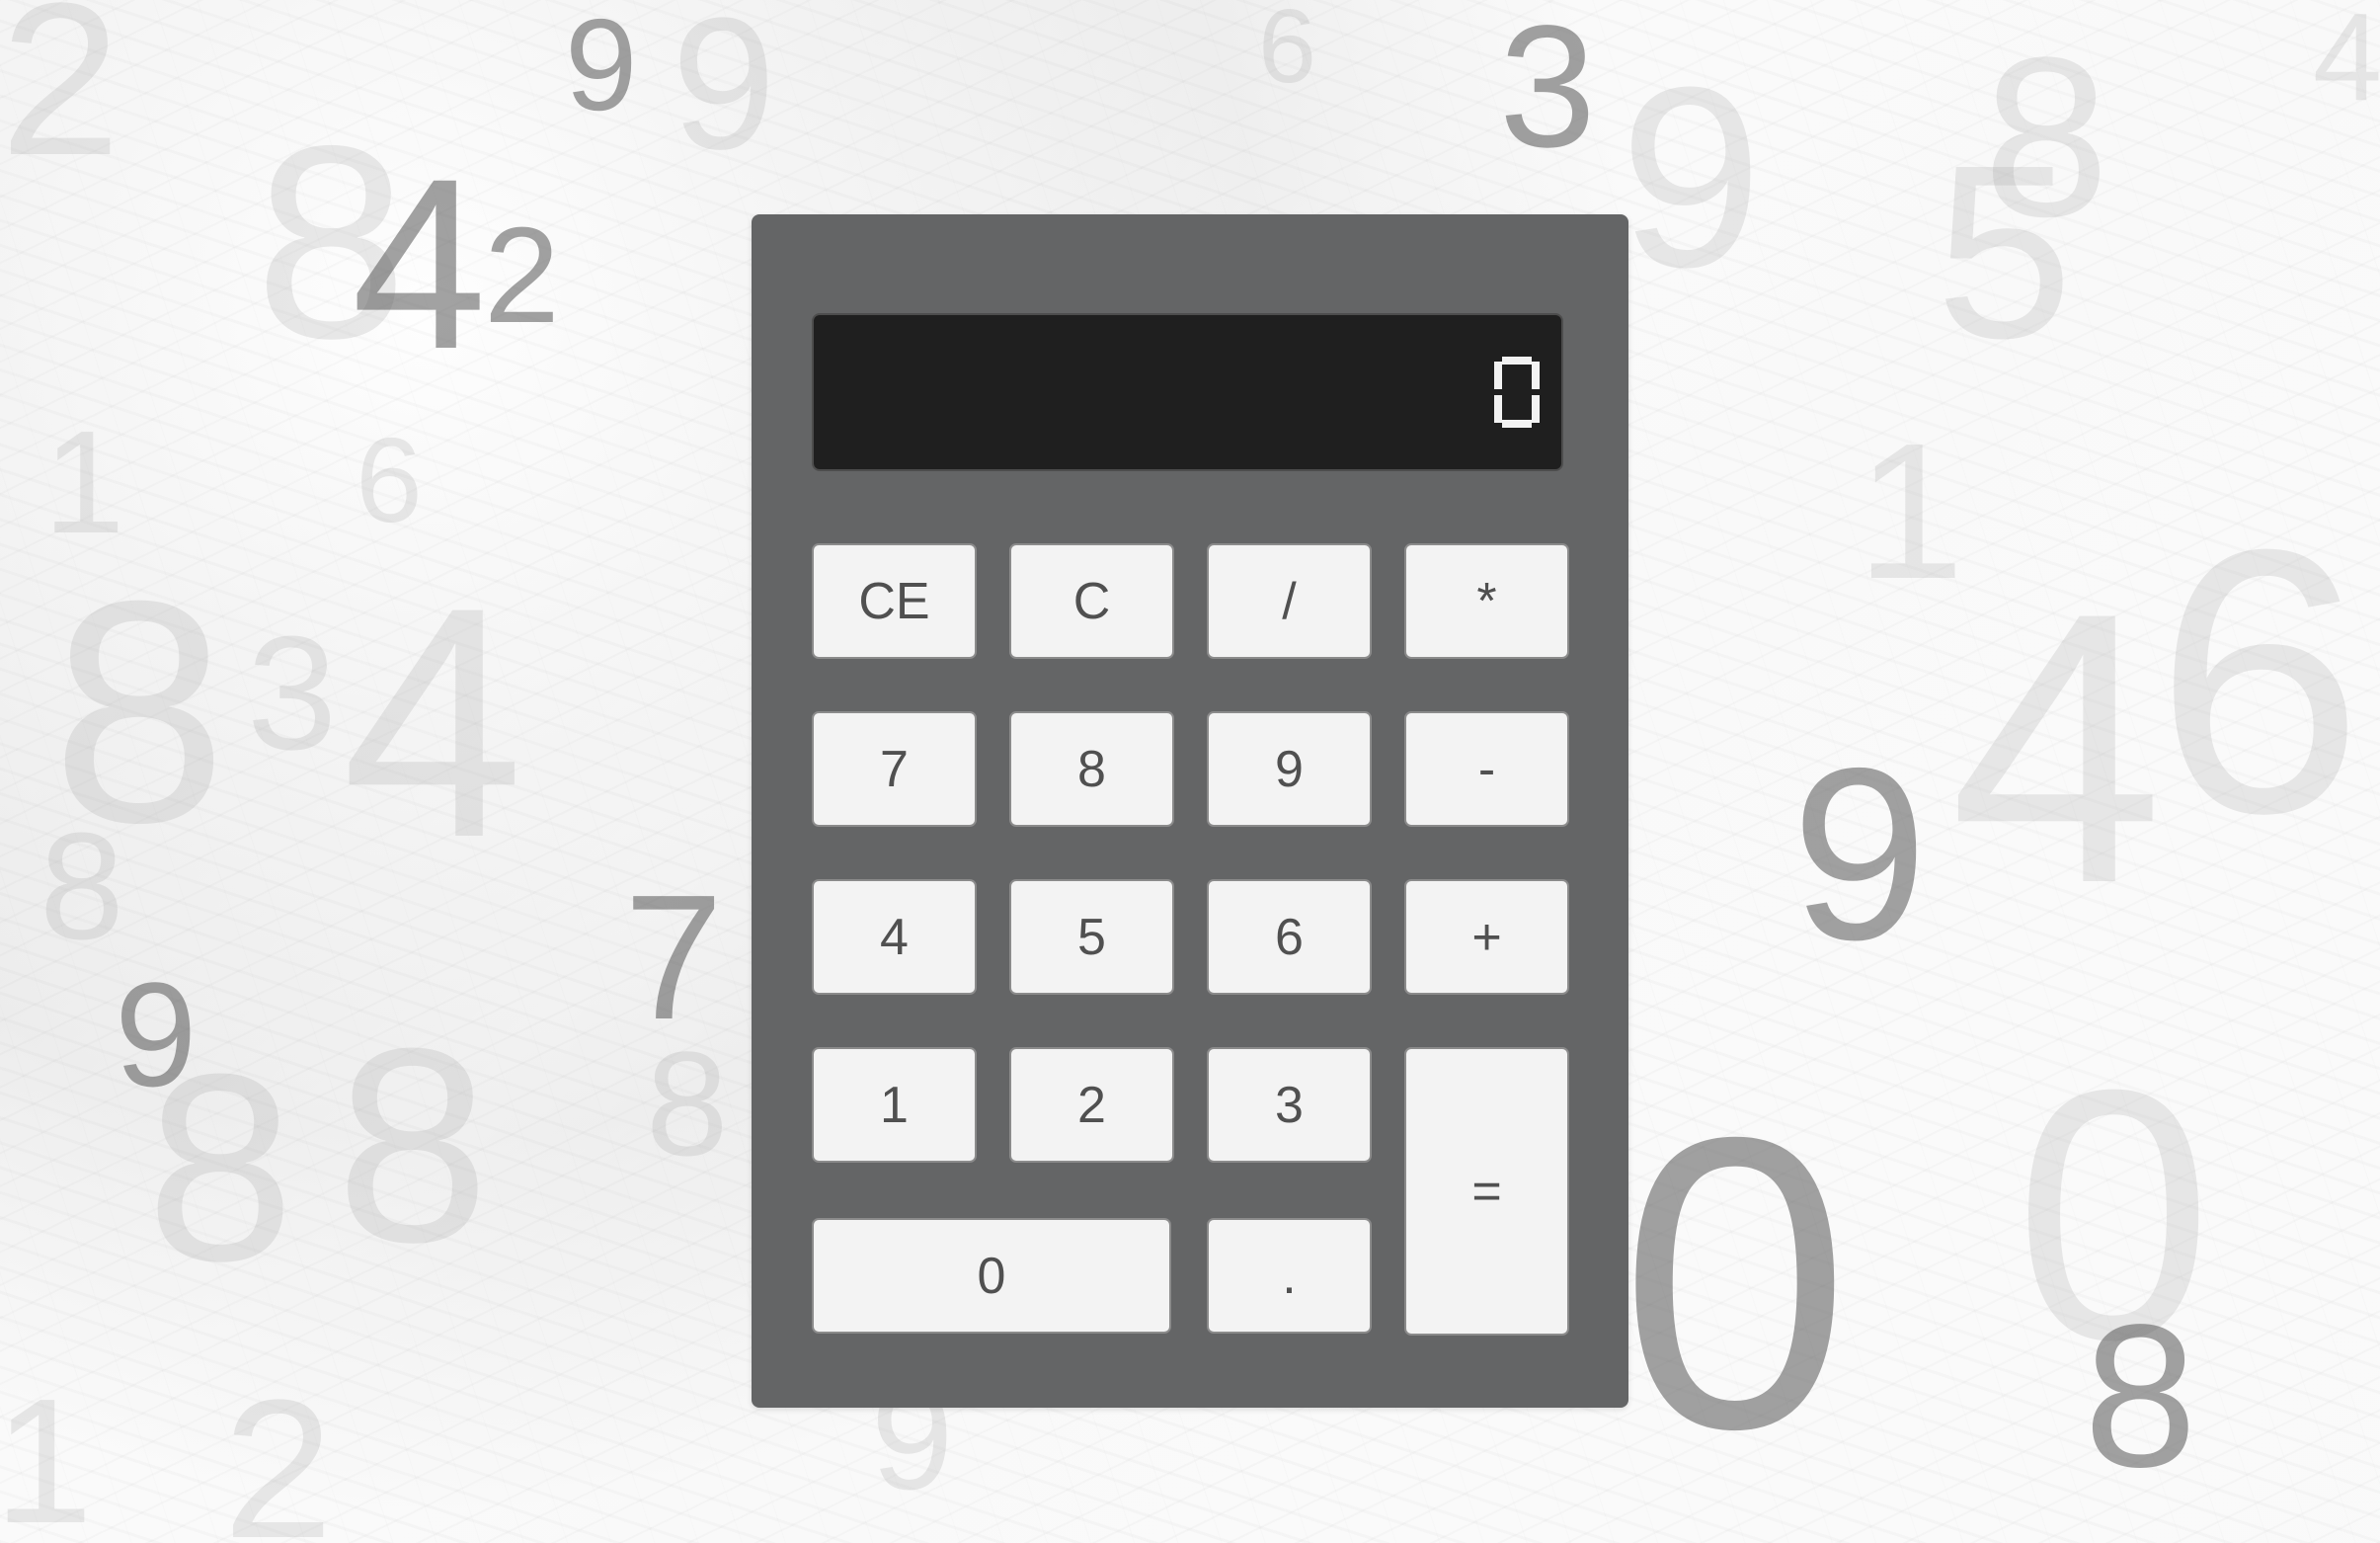 This screenshot has width=2380, height=1543. I want to click on equals-button: =, so click(1486, 1191).